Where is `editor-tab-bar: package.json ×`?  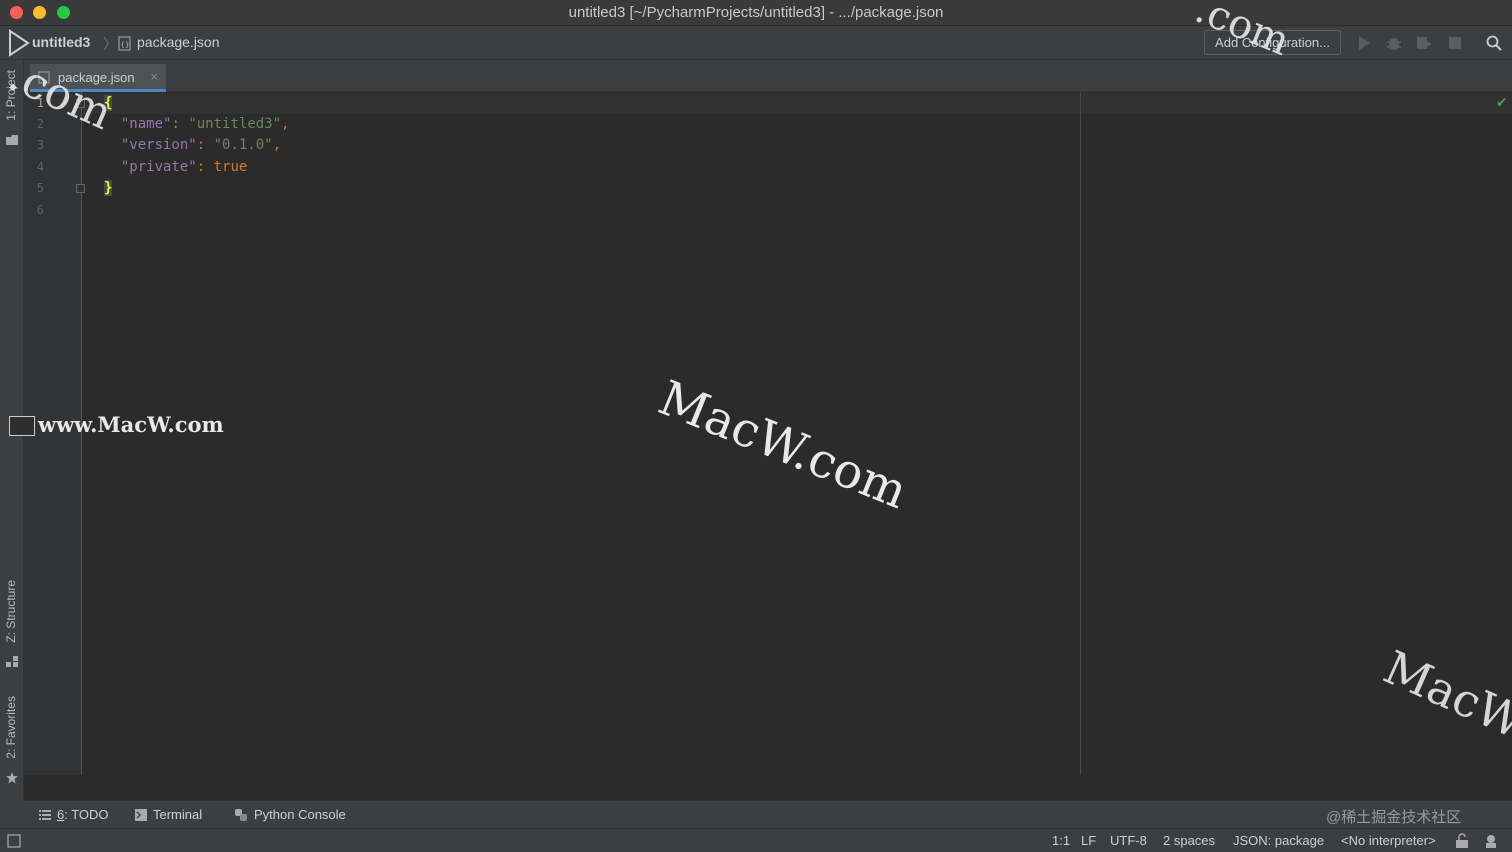
editor-tab-bar: package.json × is located at coordinates (768, 76).